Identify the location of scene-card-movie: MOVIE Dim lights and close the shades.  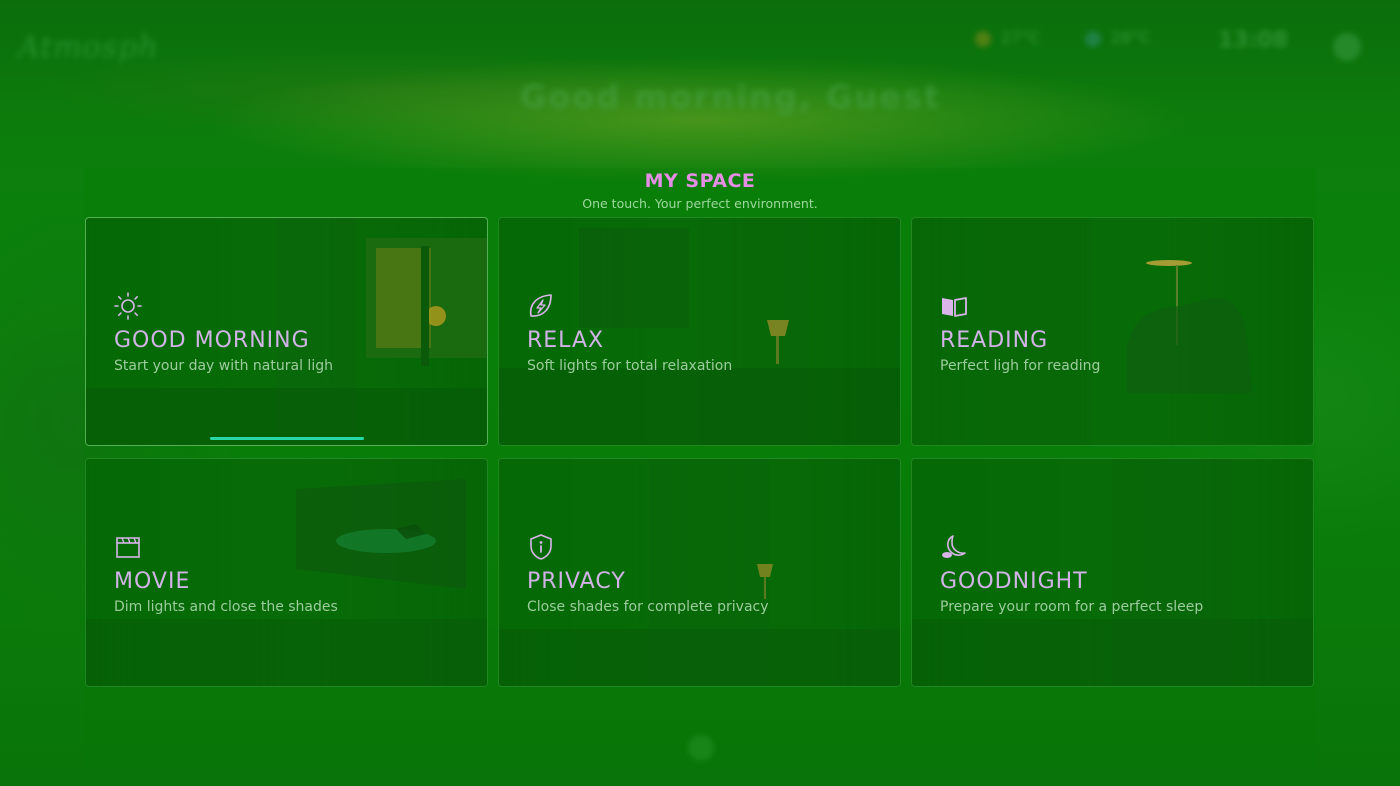
(286, 572).